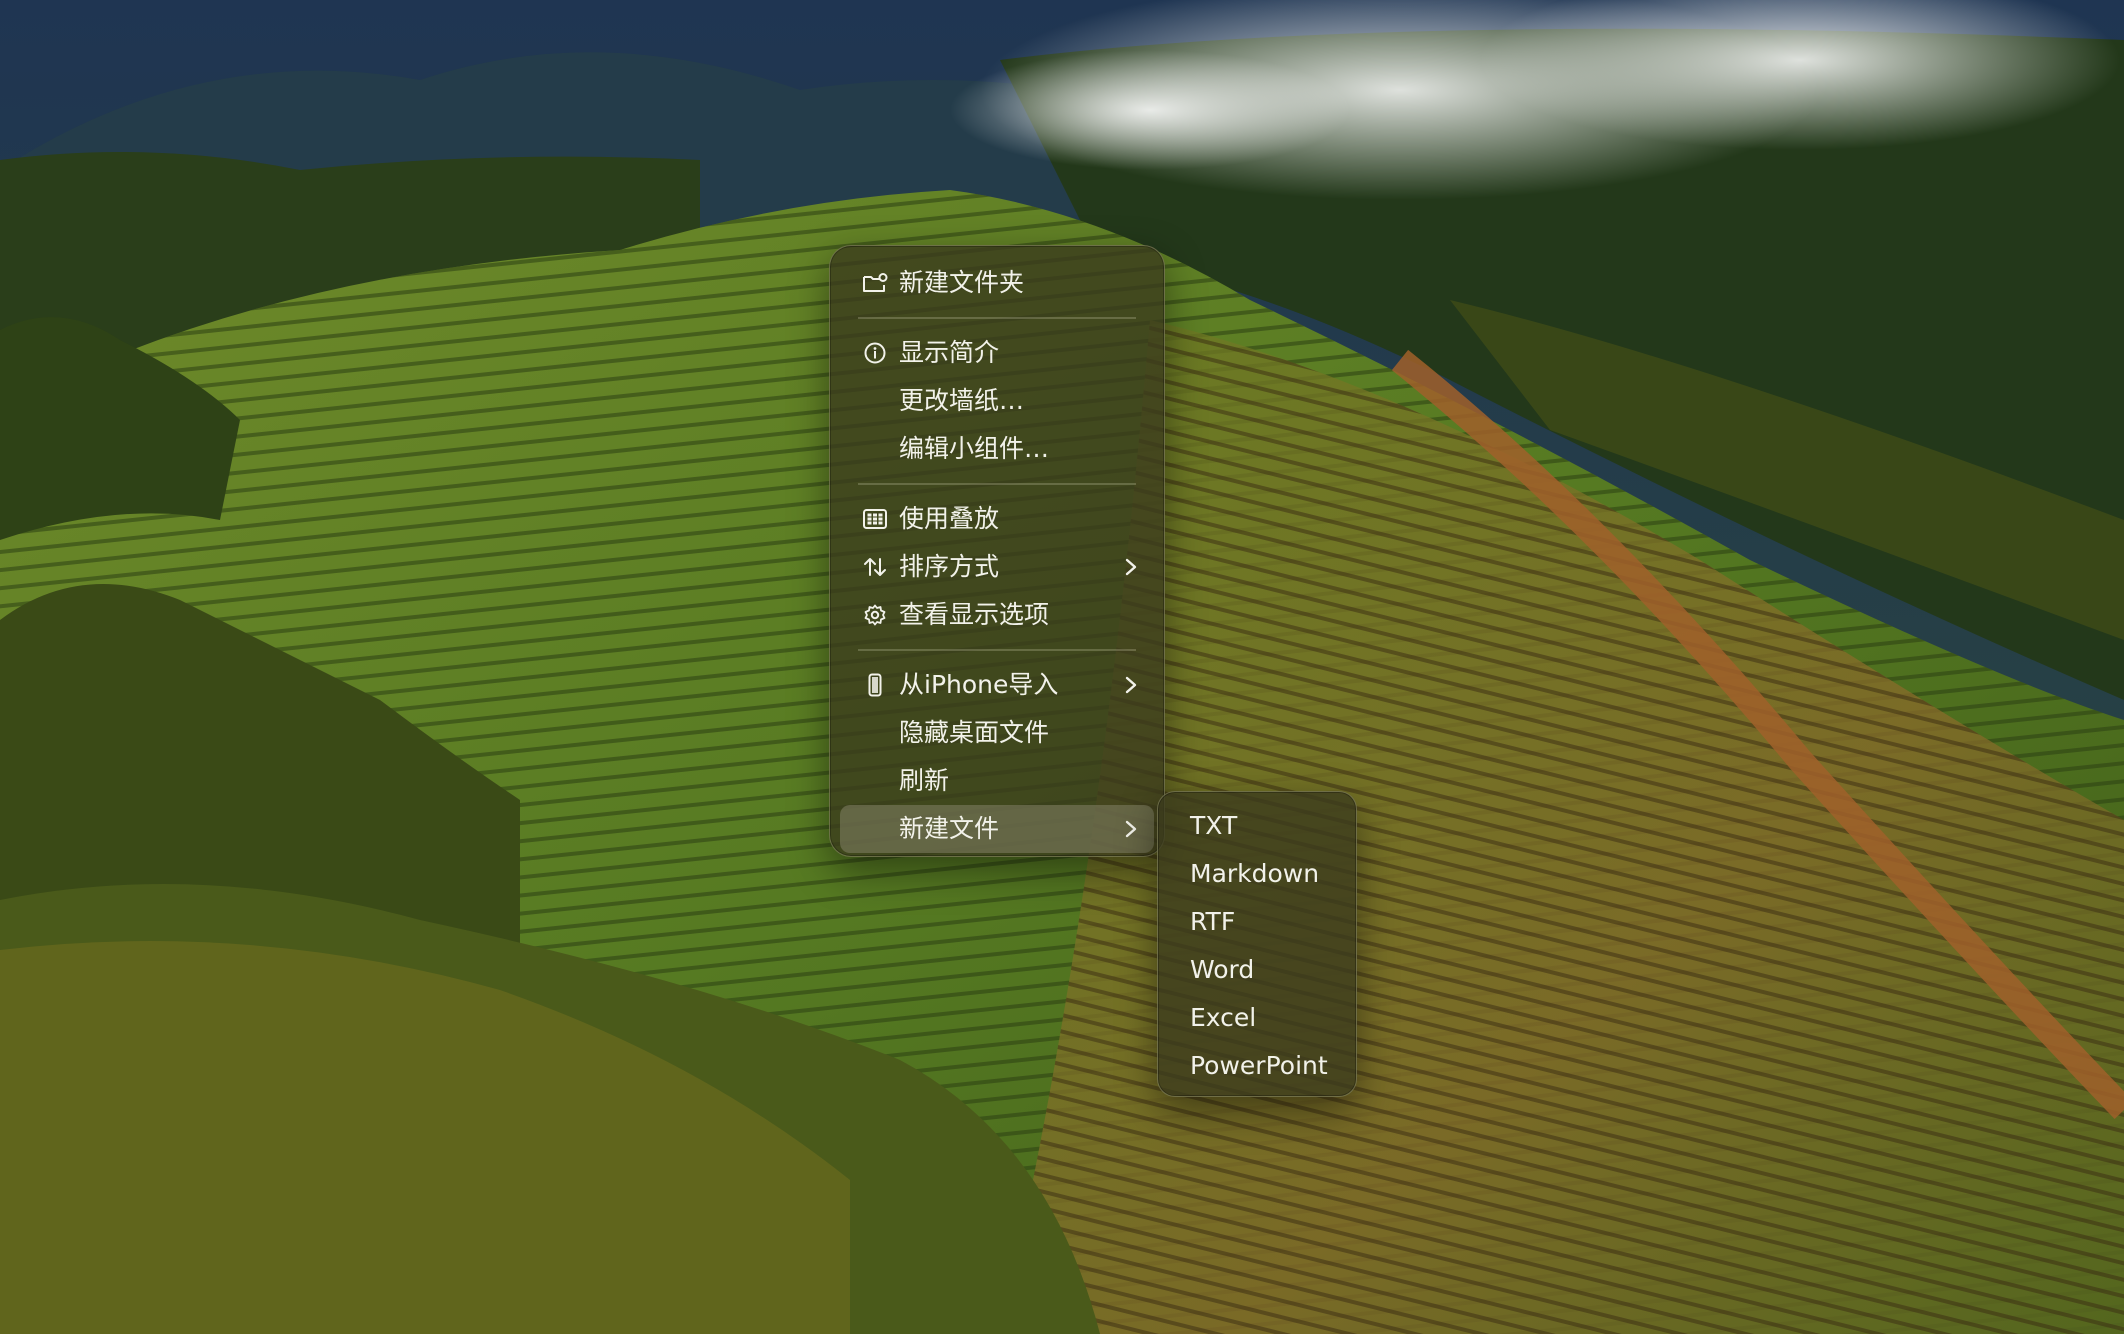 The width and height of the screenshot is (2124, 1334). I want to click on menu-item-import-from-iphone: 从iPhone导入, so click(997, 685).